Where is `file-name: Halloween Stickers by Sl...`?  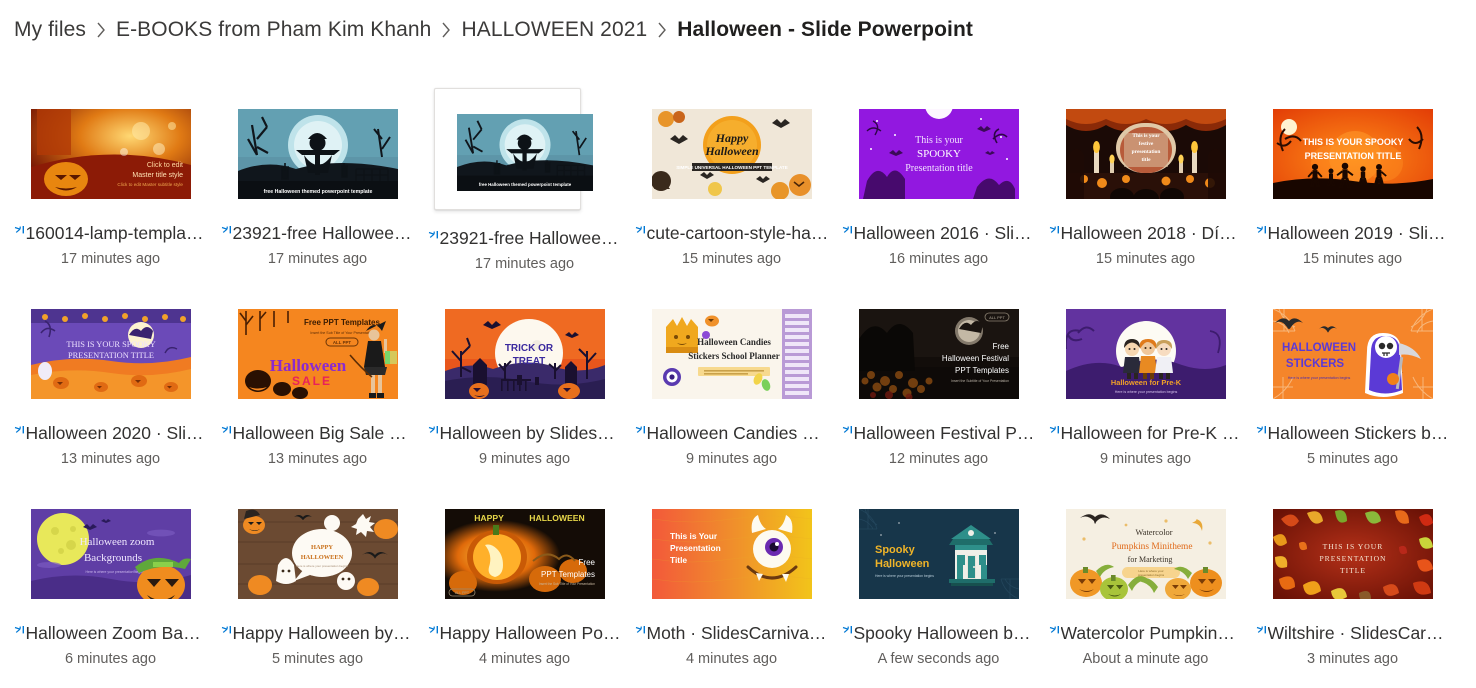 file-name: Halloween Stickers by Sl... is located at coordinates (1359, 433).